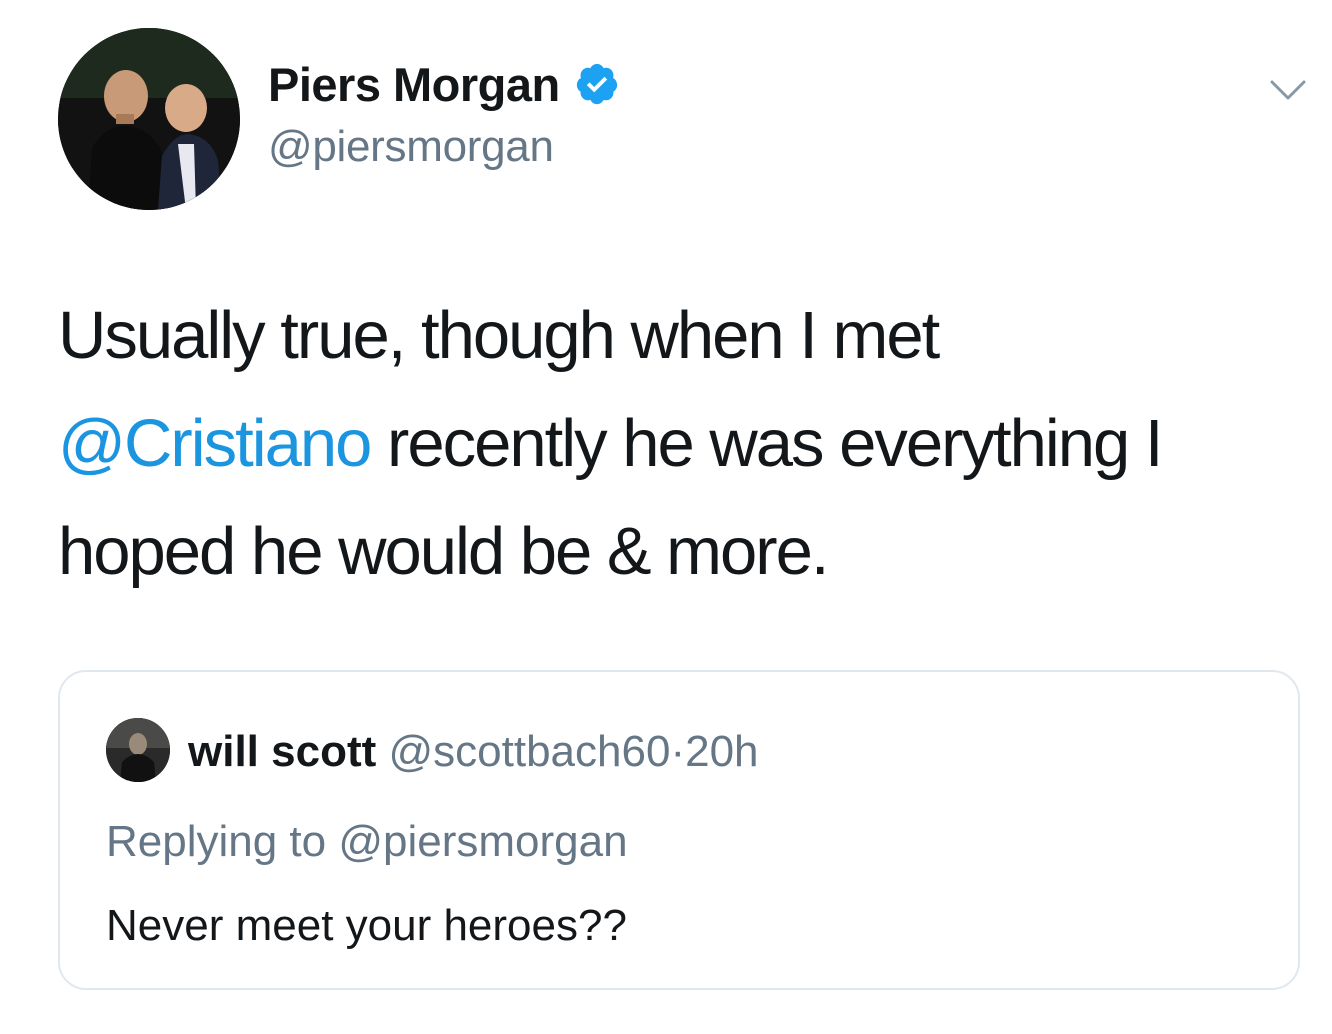  I want to click on quoted-avatar-photo, so click(138, 750).